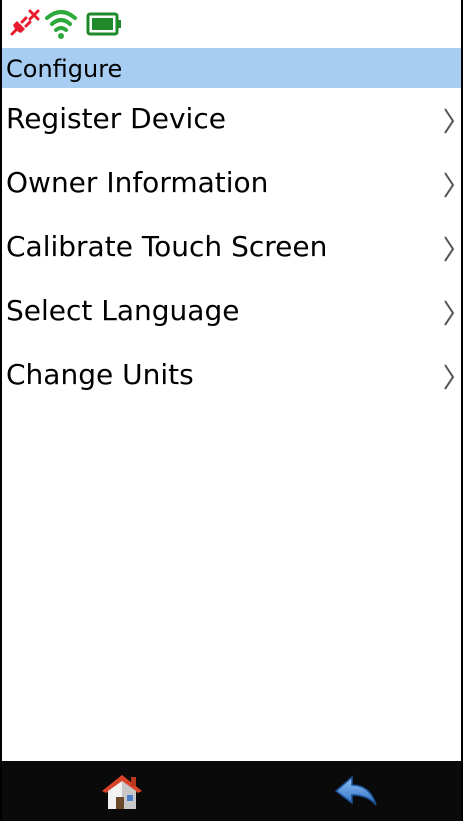 This screenshot has width=463, height=821. I want to click on menu-item-label: Select Language, so click(123, 310).